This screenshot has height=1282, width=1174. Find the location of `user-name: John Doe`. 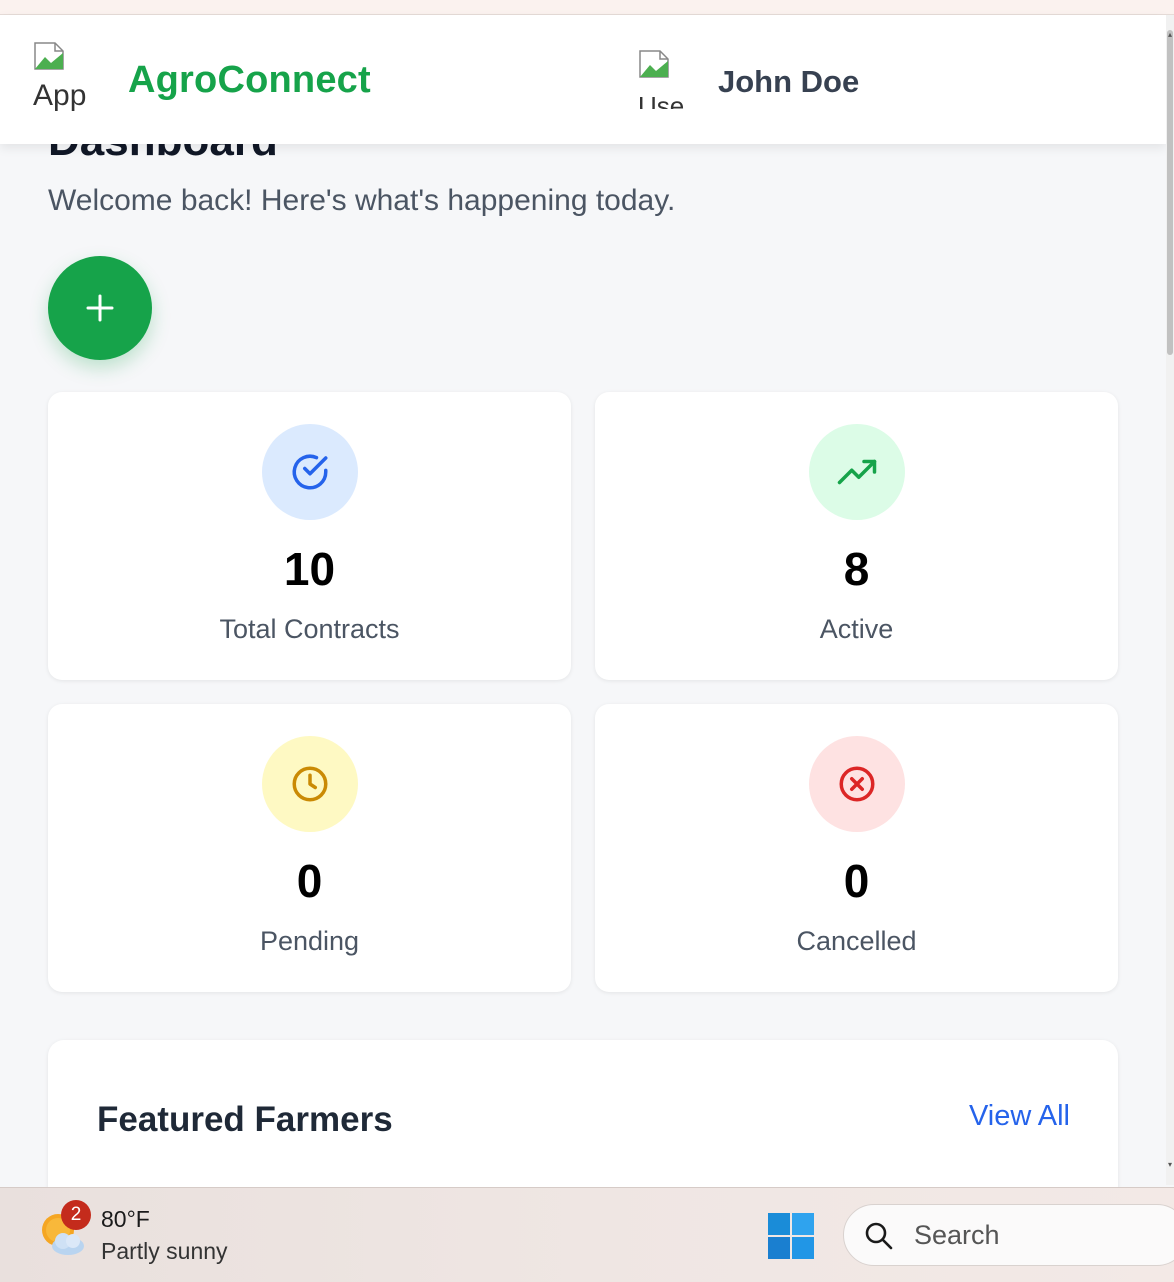

user-name: John Doe is located at coordinates (788, 82).